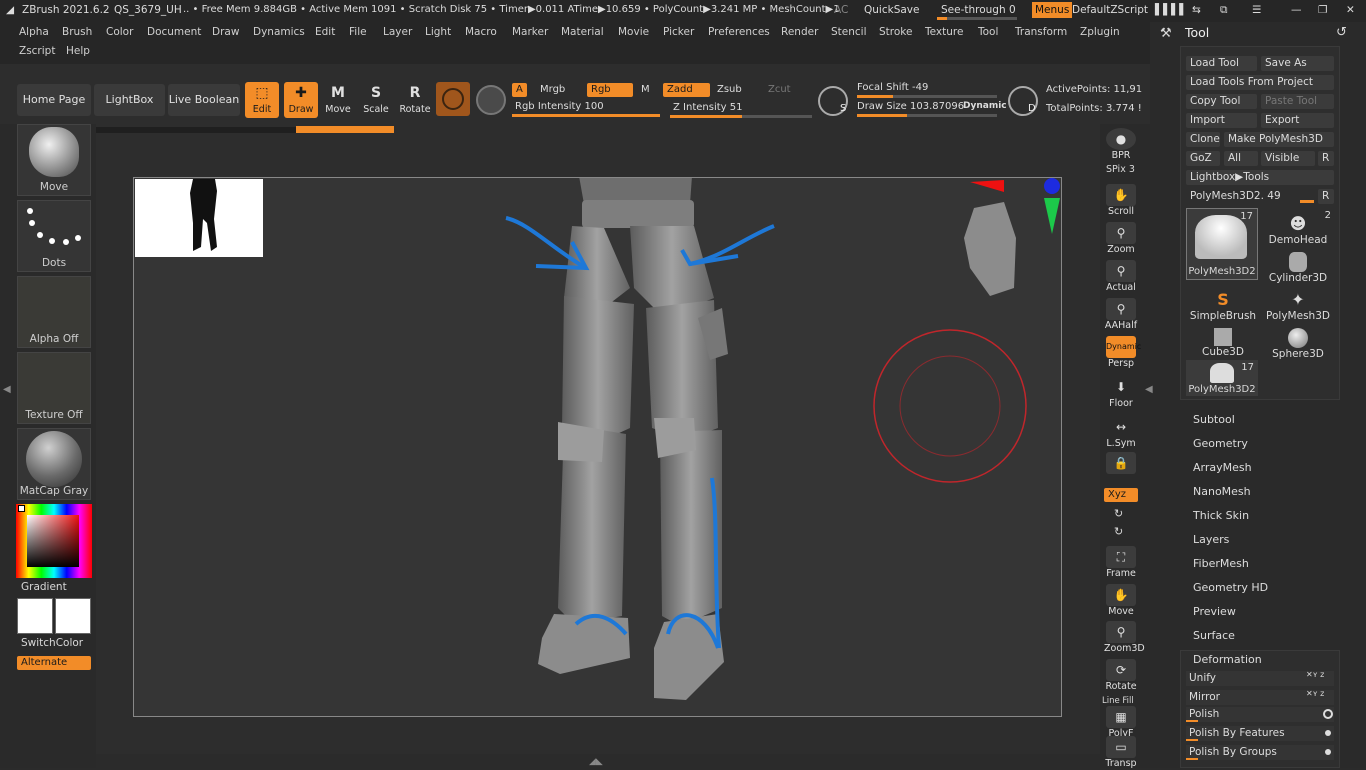 This screenshot has width=1366, height=770. What do you see at coordinates (1350, 10) in the screenshot?
I see `close-icon: ✕` at bounding box center [1350, 10].